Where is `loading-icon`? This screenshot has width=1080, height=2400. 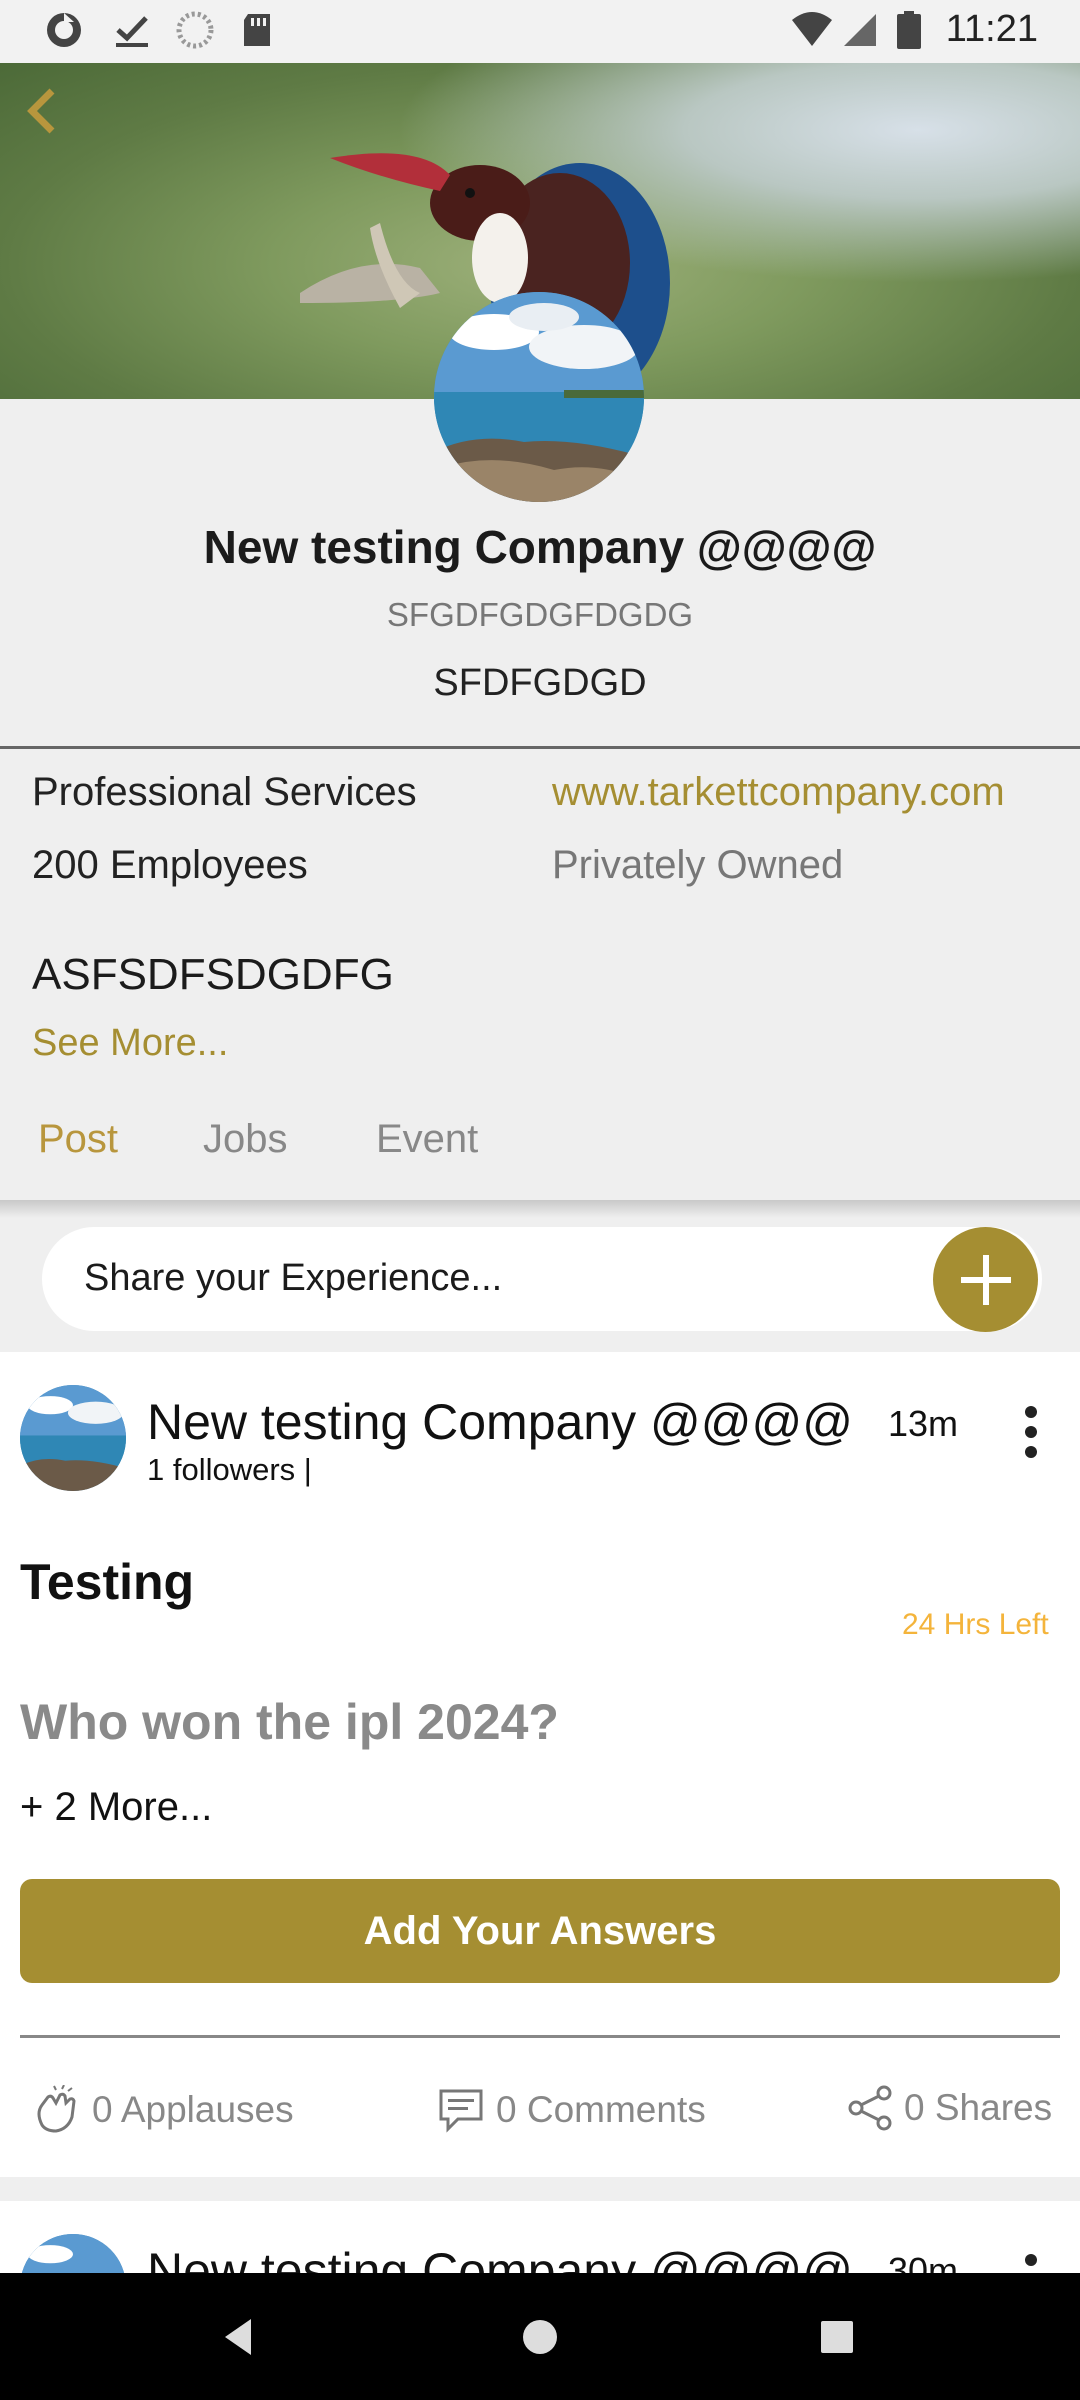
loading-icon is located at coordinates (195, 30).